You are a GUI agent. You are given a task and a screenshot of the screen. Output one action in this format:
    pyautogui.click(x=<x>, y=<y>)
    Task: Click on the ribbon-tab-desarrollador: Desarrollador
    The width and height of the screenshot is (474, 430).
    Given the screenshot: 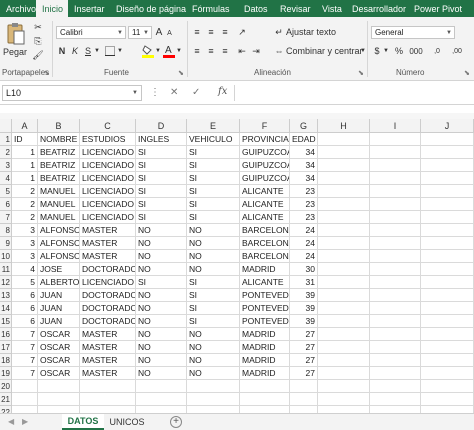 What is the action you would take?
    pyautogui.click(x=377, y=8)
    